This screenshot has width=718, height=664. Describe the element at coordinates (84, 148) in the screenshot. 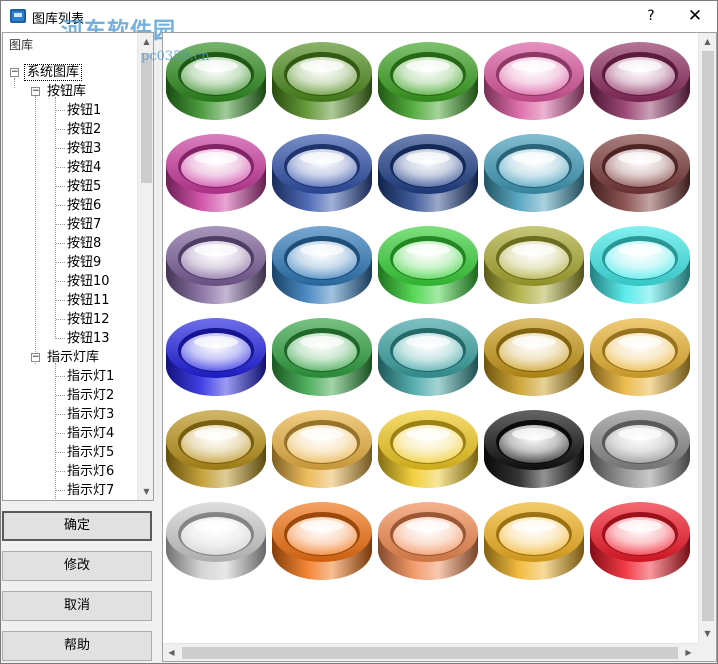

I see `tree-item-button-3: 按钮3` at that location.